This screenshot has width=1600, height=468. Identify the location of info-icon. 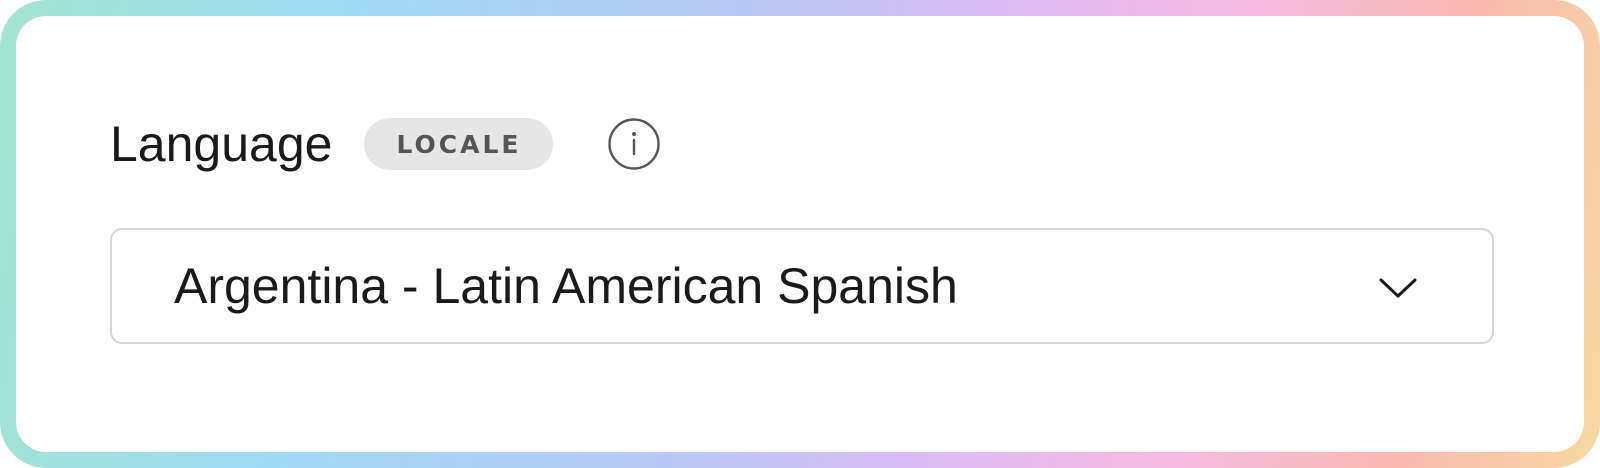
(634, 144).